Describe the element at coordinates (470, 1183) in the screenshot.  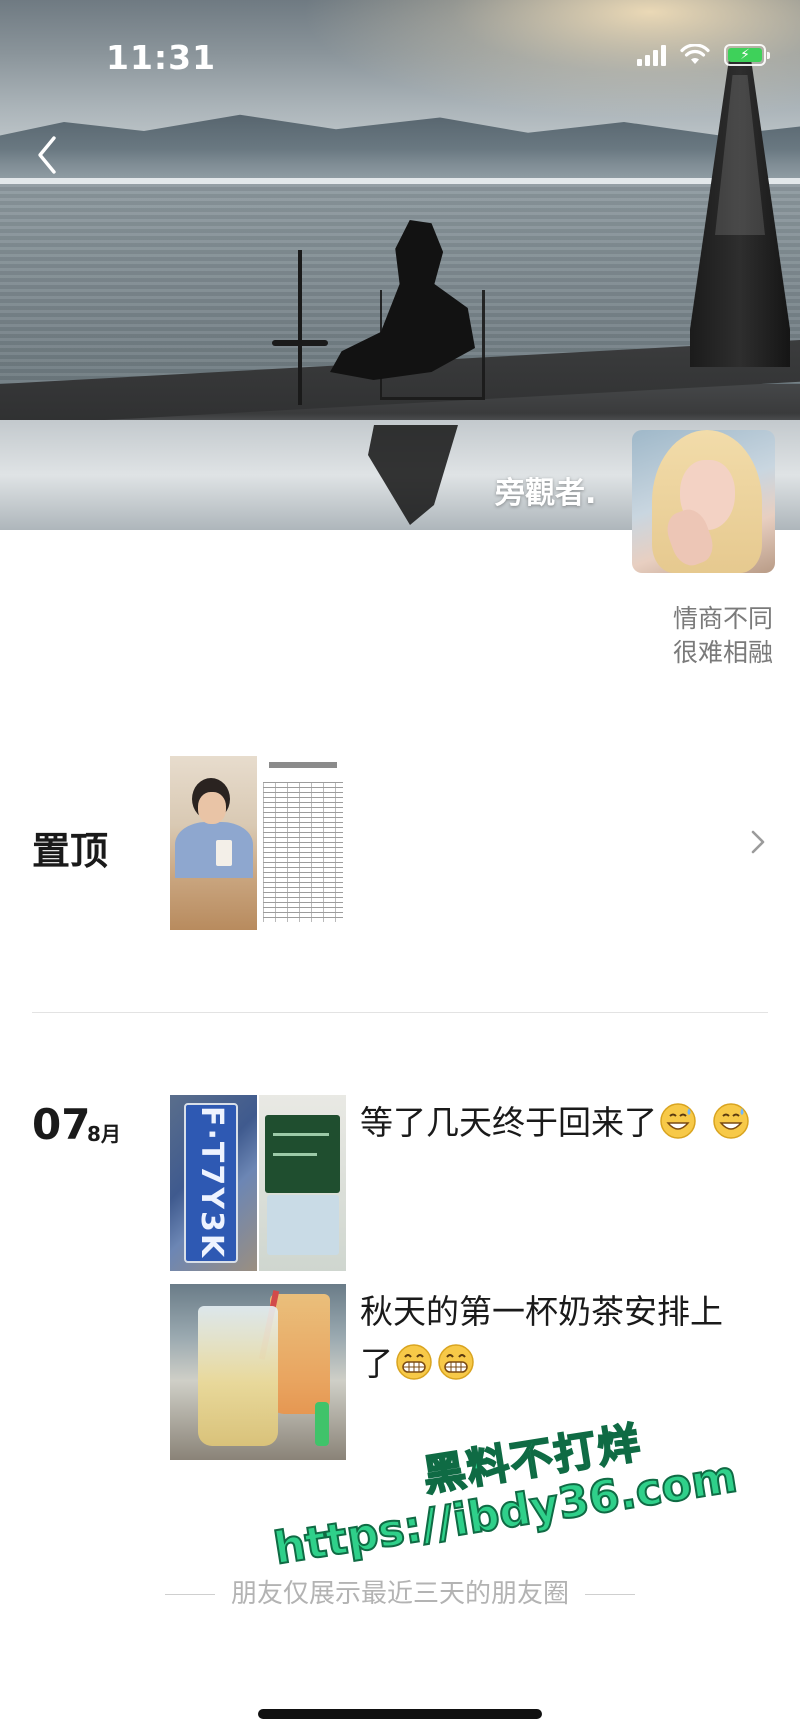
I see `moment-post: F·T7Y3K 等了几天终于回来了` at that location.